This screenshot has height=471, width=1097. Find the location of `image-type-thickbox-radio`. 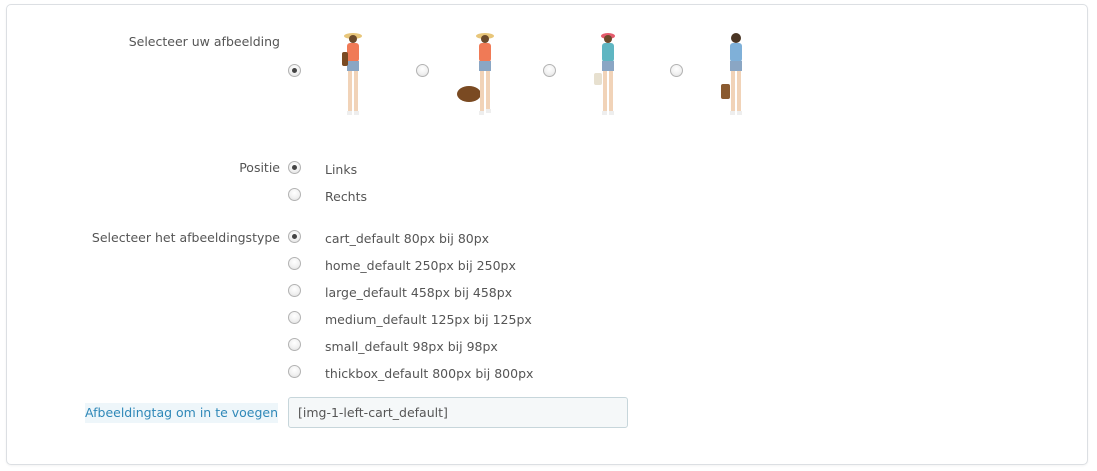

image-type-thickbox-radio is located at coordinates (294, 371).